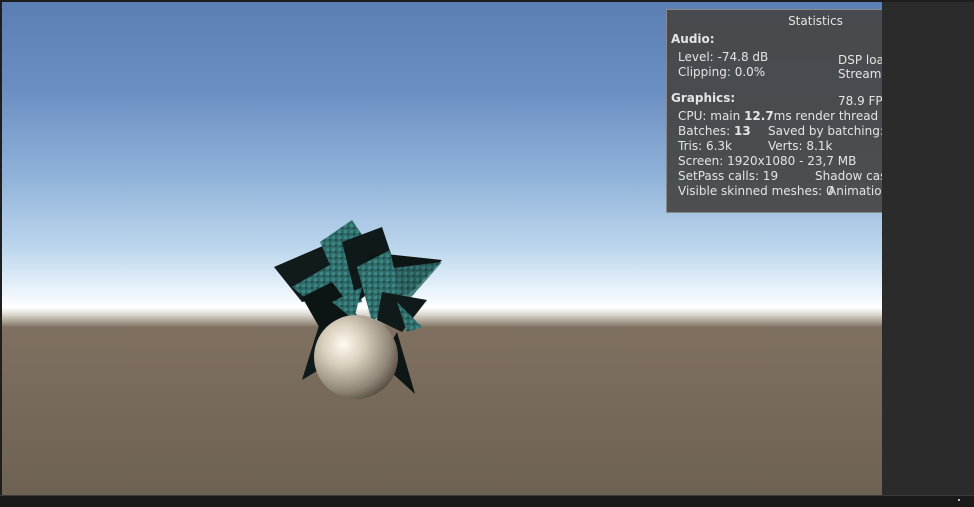 This screenshot has height=507, width=974. What do you see at coordinates (860, 74) in the screenshot?
I see `audio-stream-load: Stream load: 0.0%` at bounding box center [860, 74].